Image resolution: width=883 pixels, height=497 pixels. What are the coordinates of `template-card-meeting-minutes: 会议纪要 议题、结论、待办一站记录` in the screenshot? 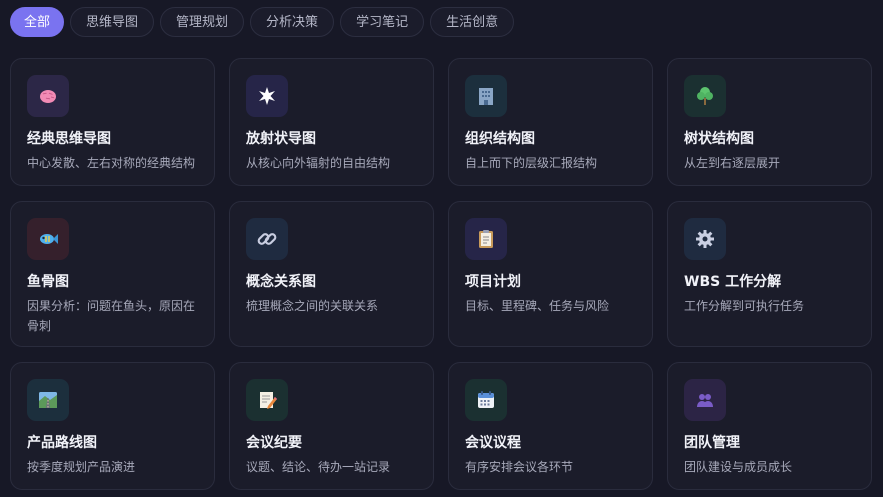 It's located at (331, 426).